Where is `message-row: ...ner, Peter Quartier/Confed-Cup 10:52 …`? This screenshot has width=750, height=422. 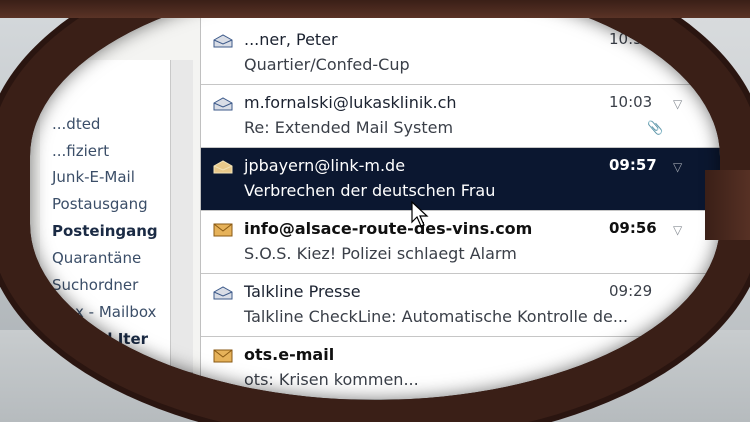
message-row: ...ner, Peter Quartier/Confed-Cup 10:52 … is located at coordinates (460, 53).